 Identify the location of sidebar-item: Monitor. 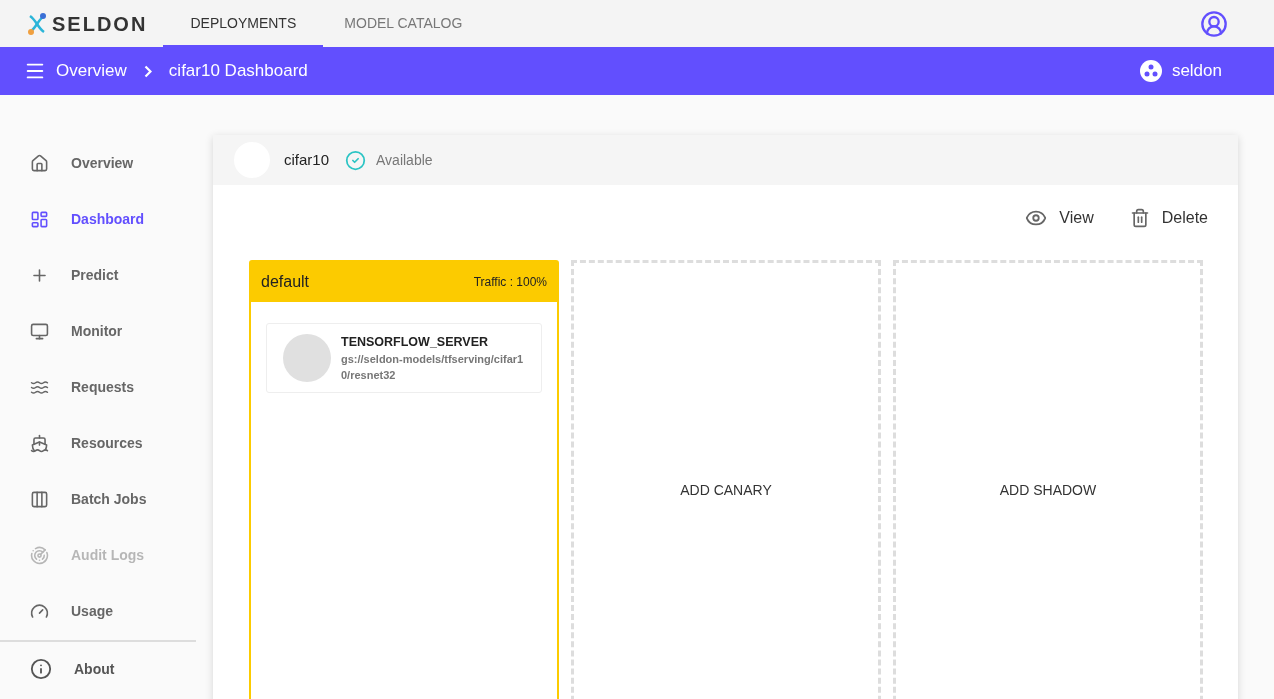
(98, 331).